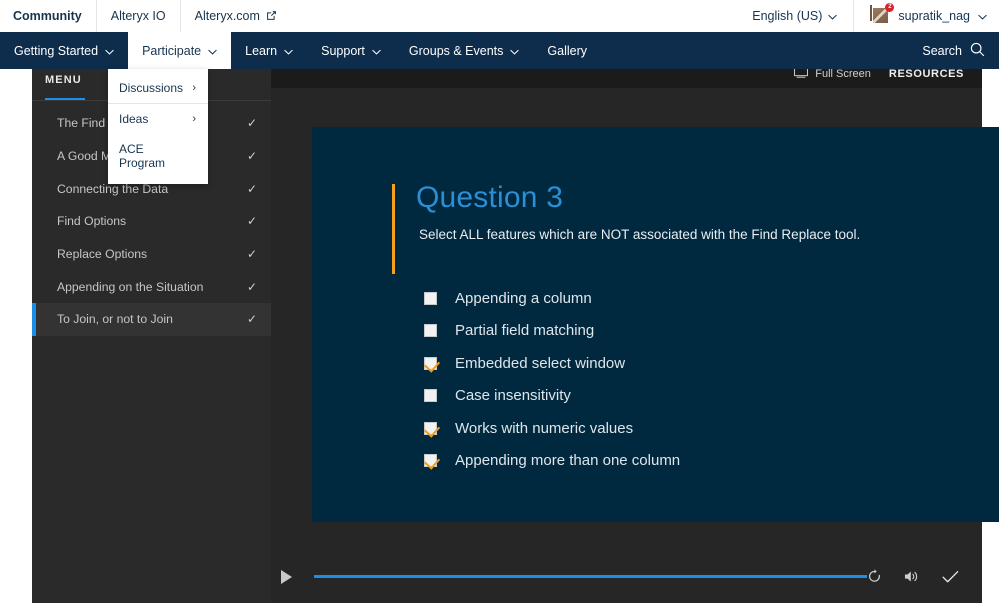 Image resolution: width=999 pixels, height=603 pixels. Describe the element at coordinates (888, 74) in the screenshot. I see `course-topbar-actions: Full Screen RESOURCES` at that location.